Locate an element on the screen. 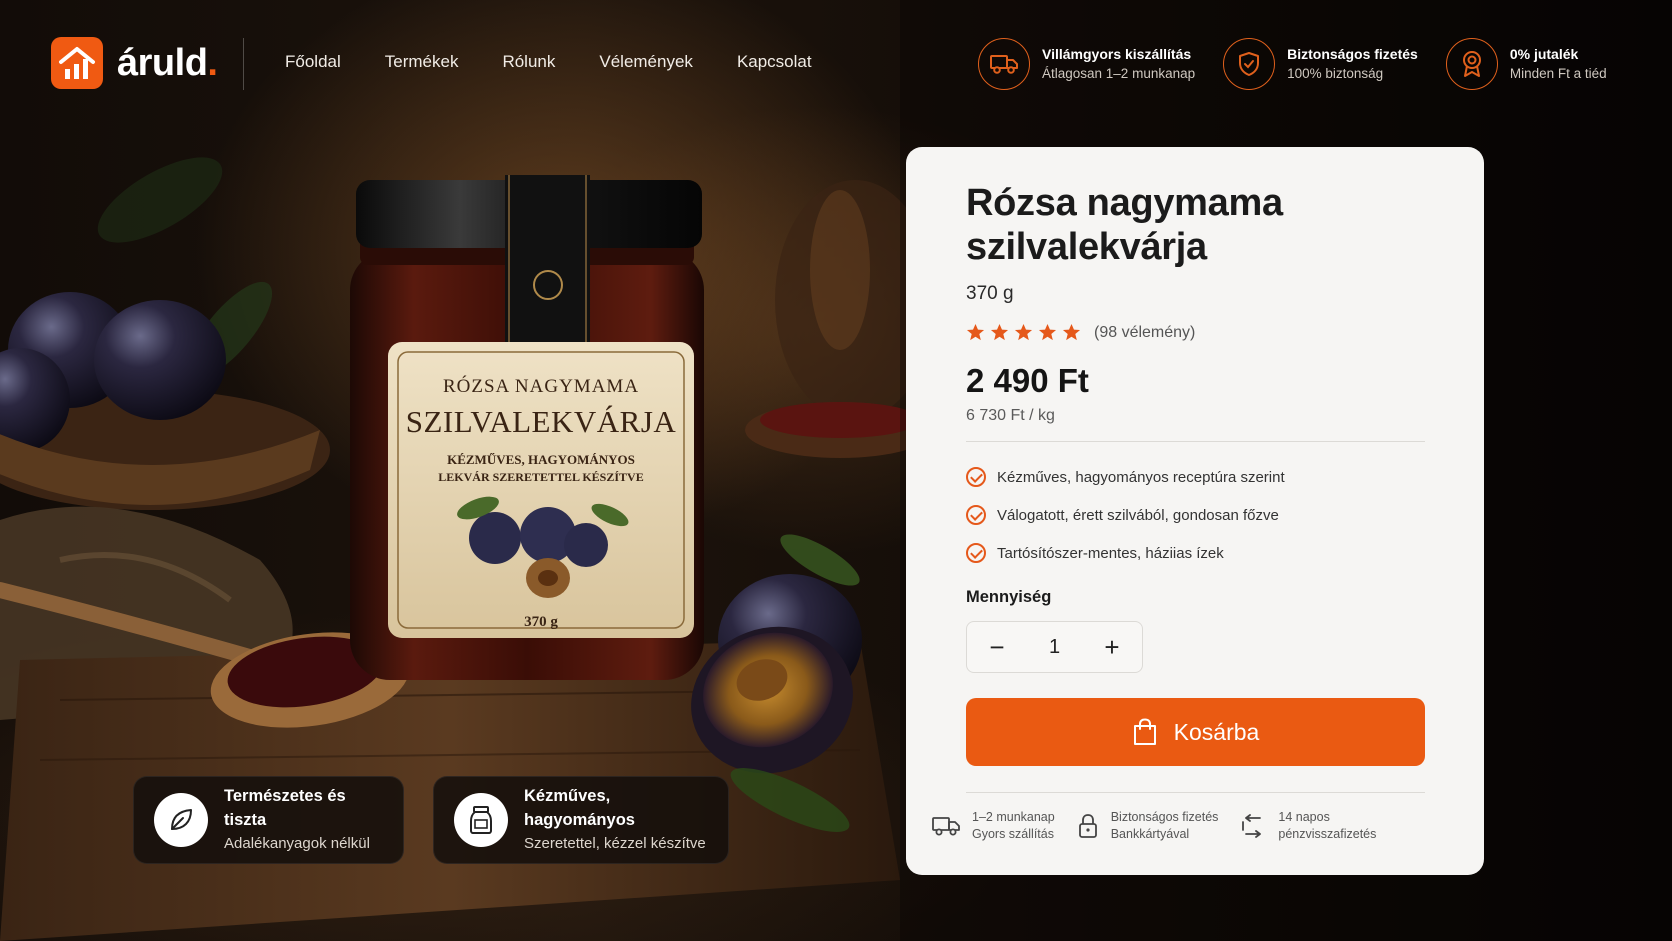 This screenshot has width=1672, height=941. jar-icon is located at coordinates (481, 820).